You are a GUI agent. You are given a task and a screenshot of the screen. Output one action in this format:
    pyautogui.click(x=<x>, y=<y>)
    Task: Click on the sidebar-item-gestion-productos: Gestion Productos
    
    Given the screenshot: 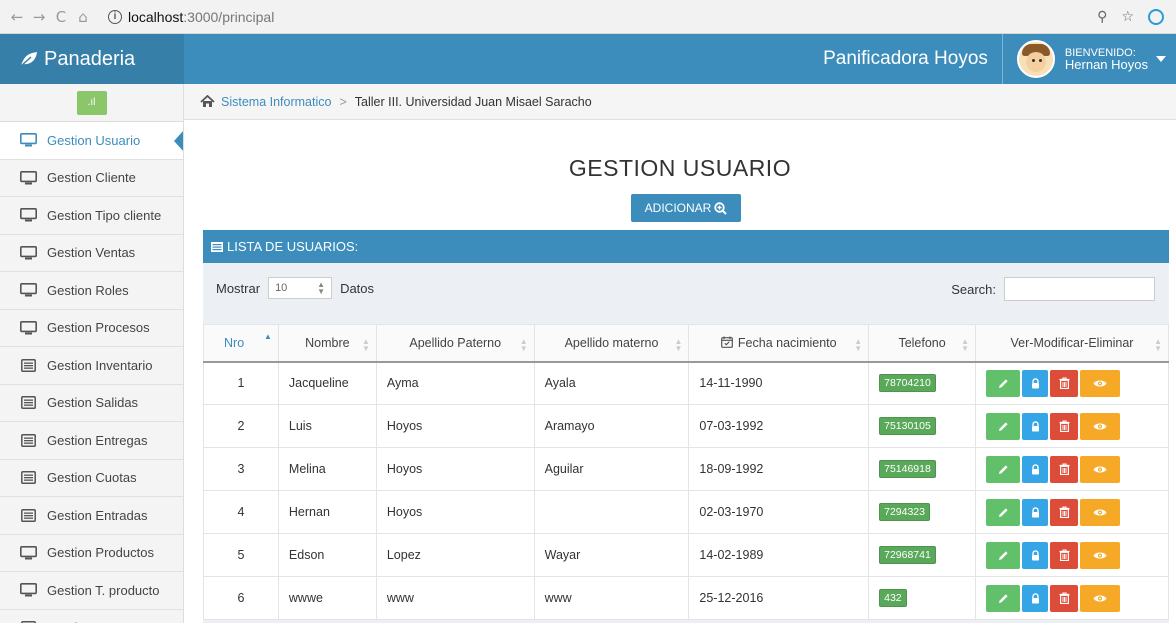 What is the action you would take?
    pyautogui.click(x=91, y=553)
    